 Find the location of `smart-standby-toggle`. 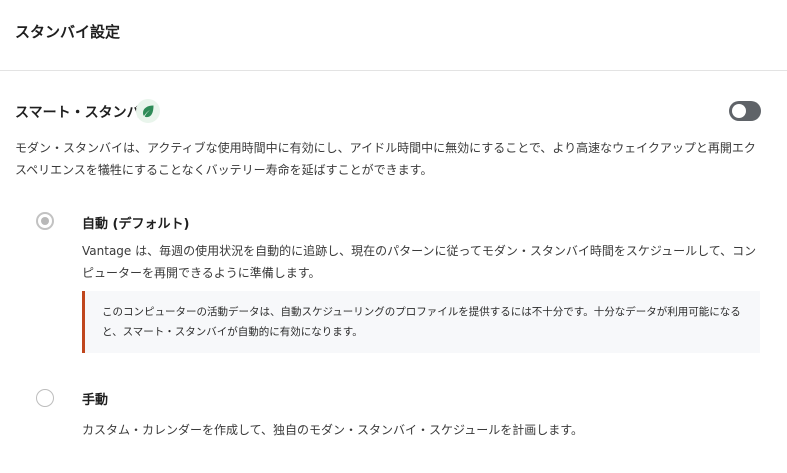

smart-standby-toggle is located at coordinates (745, 111).